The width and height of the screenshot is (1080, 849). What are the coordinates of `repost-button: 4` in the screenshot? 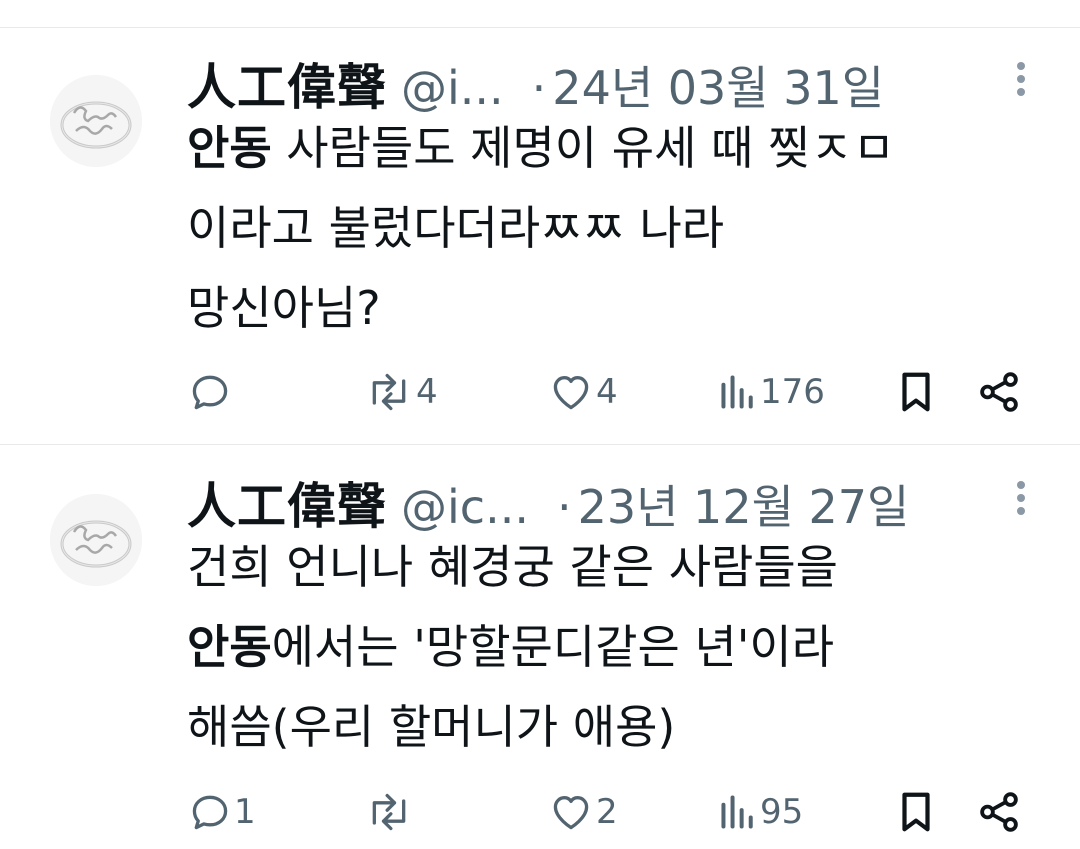 It's located at (401, 392).